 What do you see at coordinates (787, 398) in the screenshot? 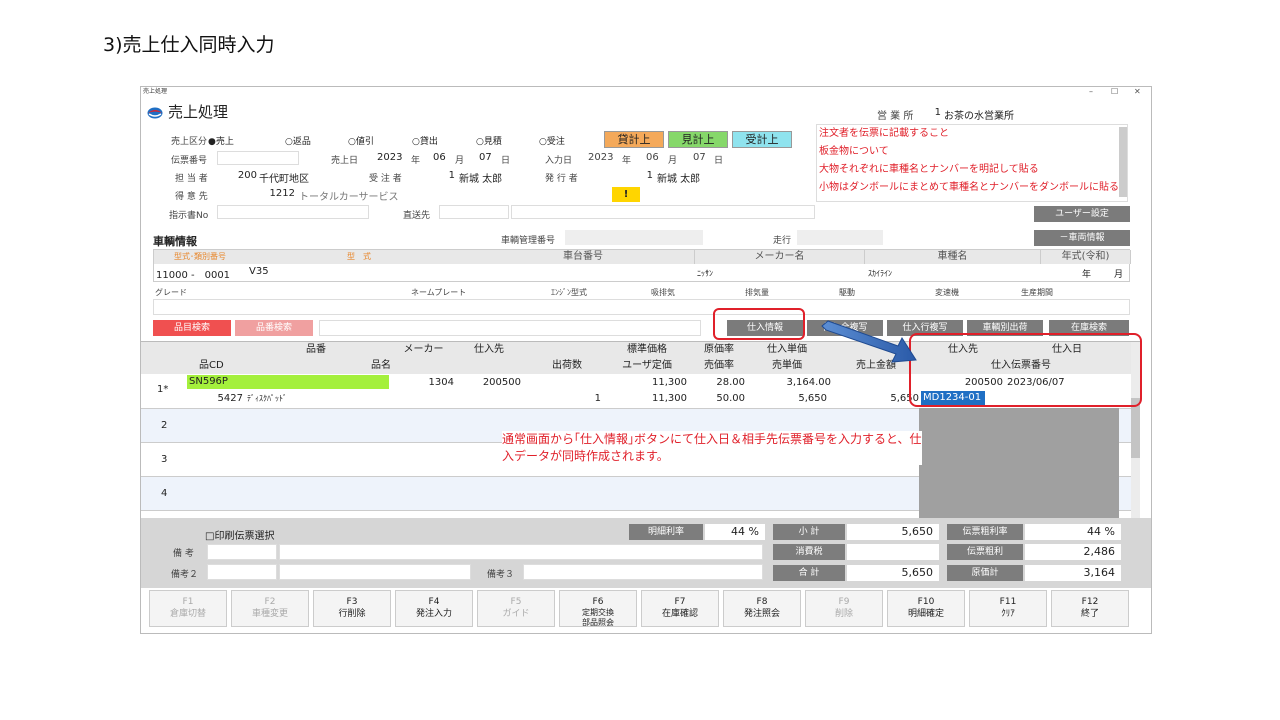
I see `row-unit-price: 5,650` at bounding box center [787, 398].